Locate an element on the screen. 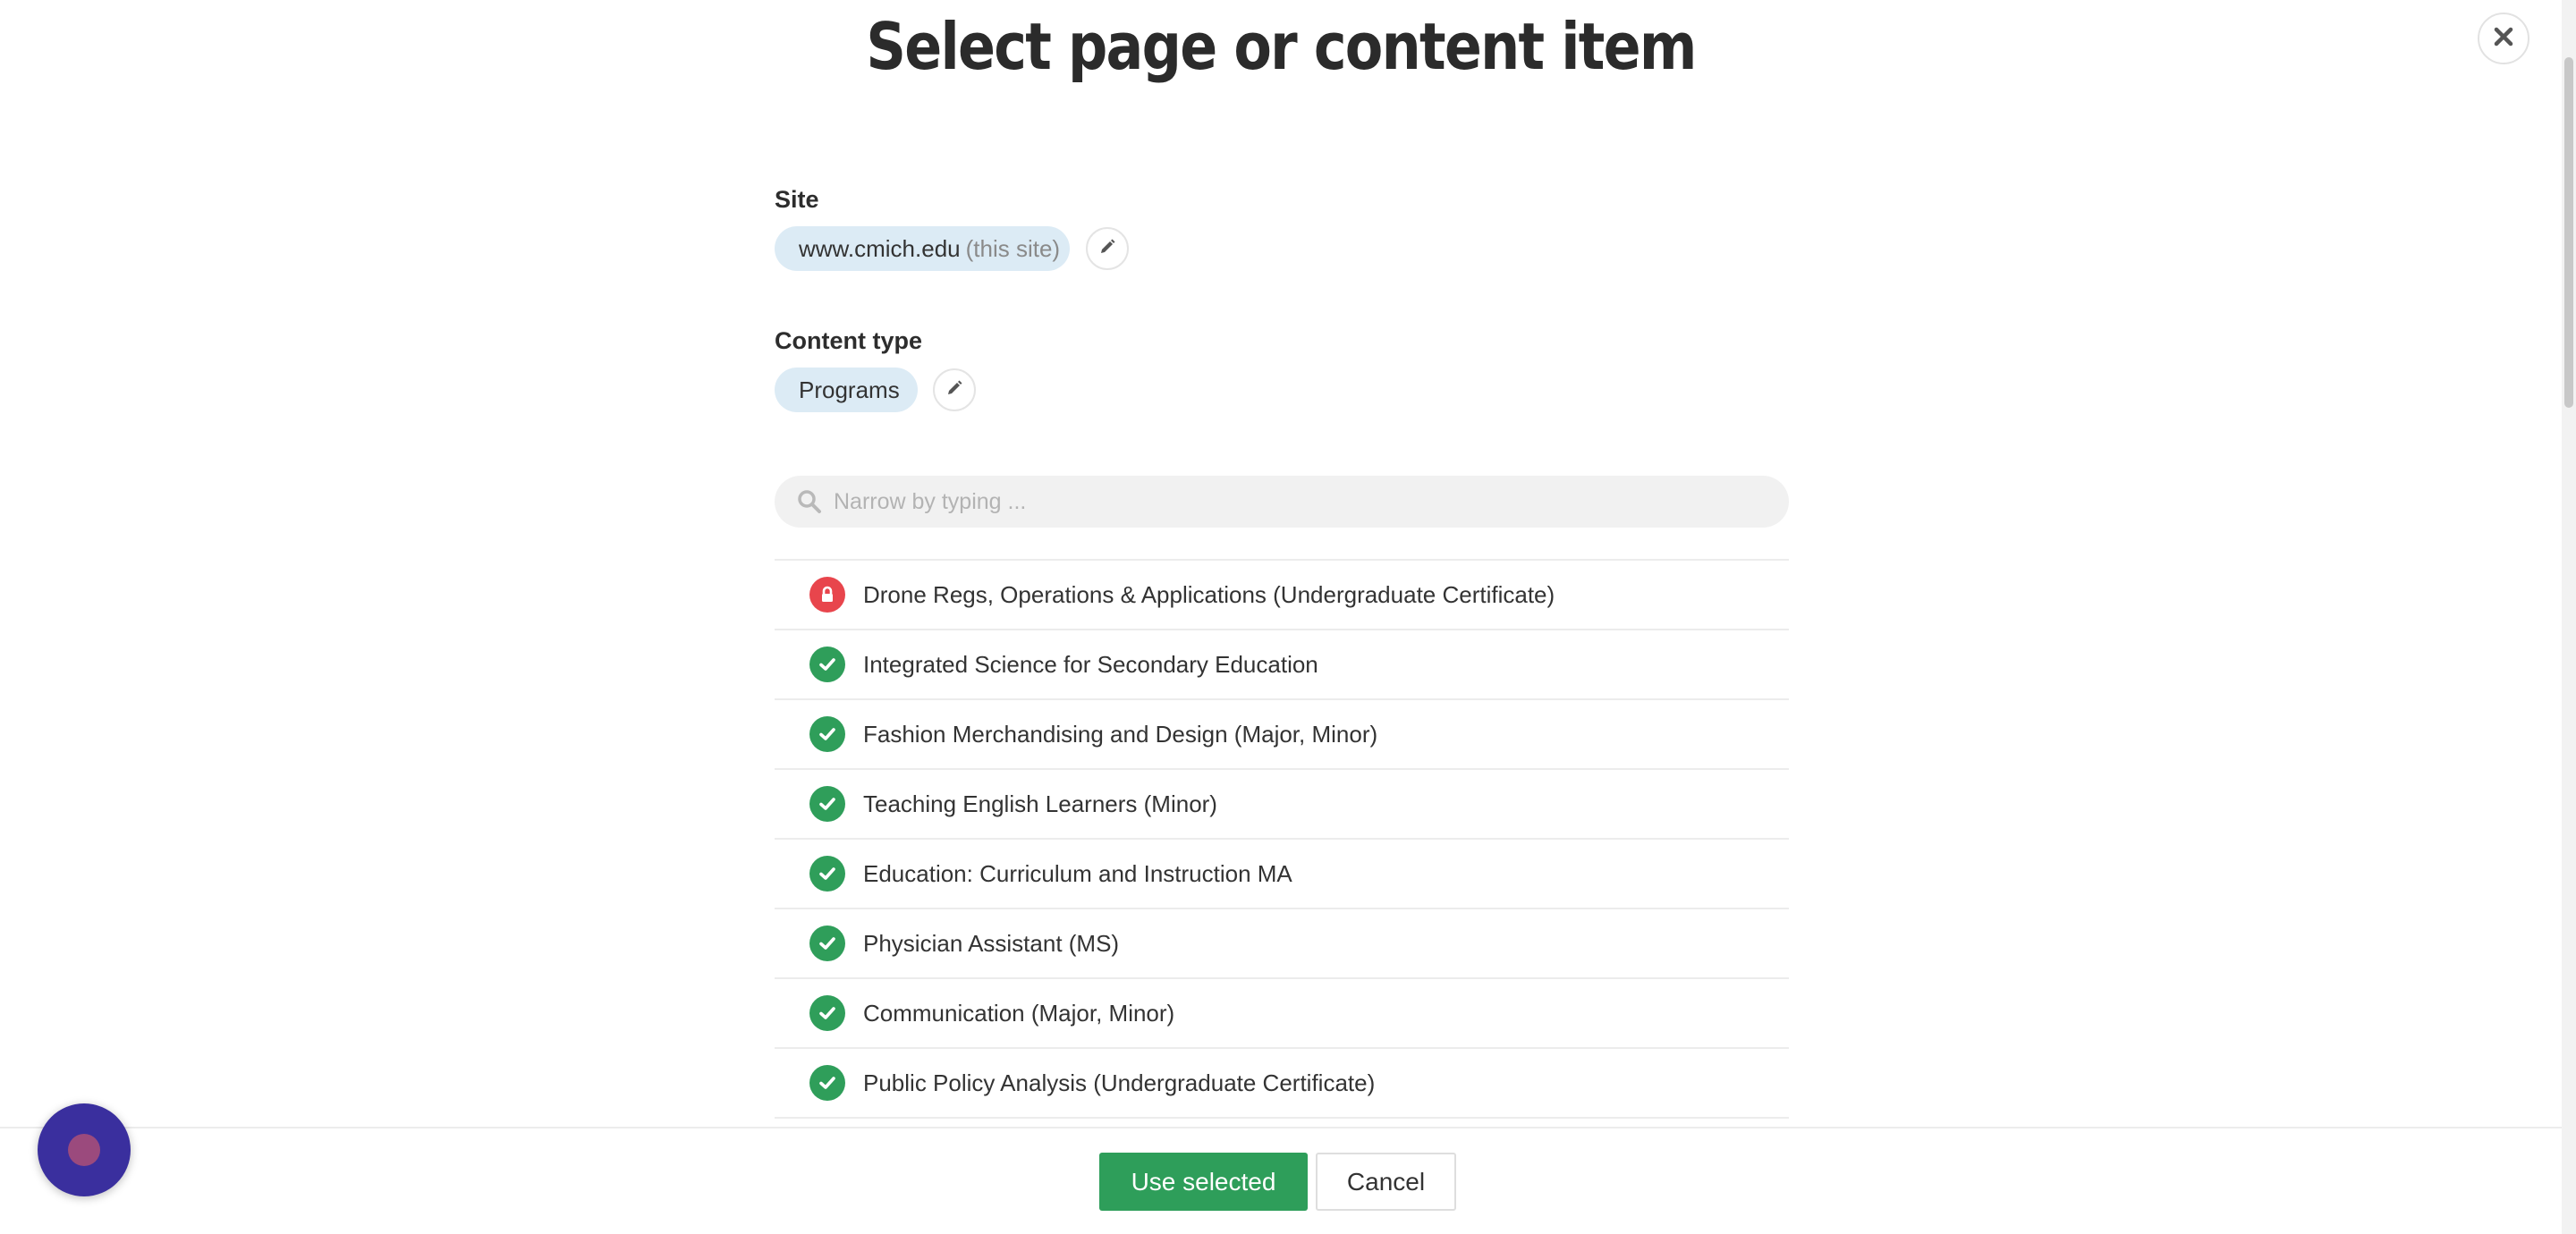 The image size is (2576, 1234). search-icon is located at coordinates (809, 501).